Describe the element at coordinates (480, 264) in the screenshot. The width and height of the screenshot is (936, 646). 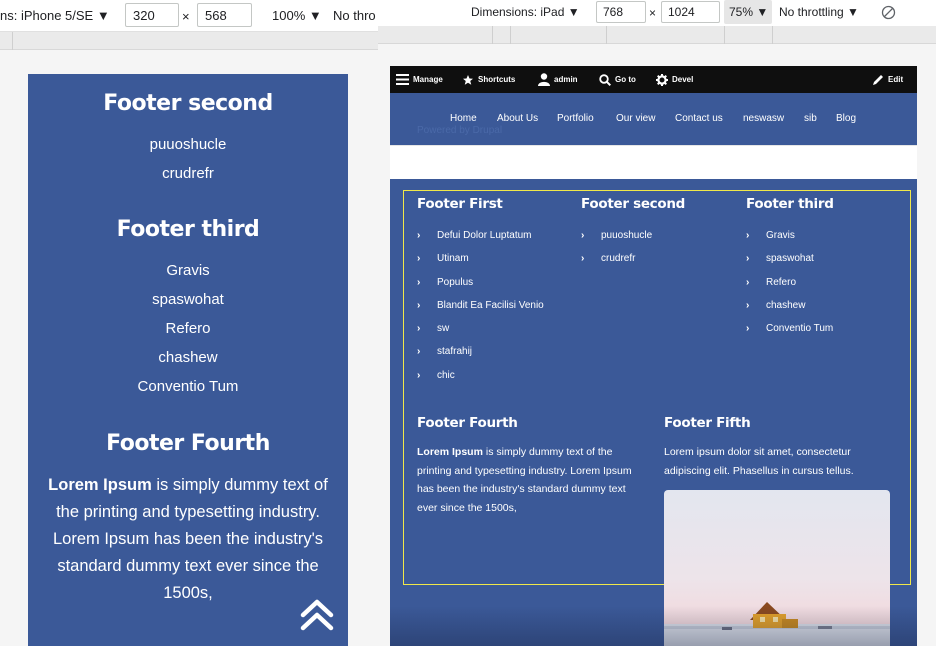
I see `footer-link: › Utinam` at that location.